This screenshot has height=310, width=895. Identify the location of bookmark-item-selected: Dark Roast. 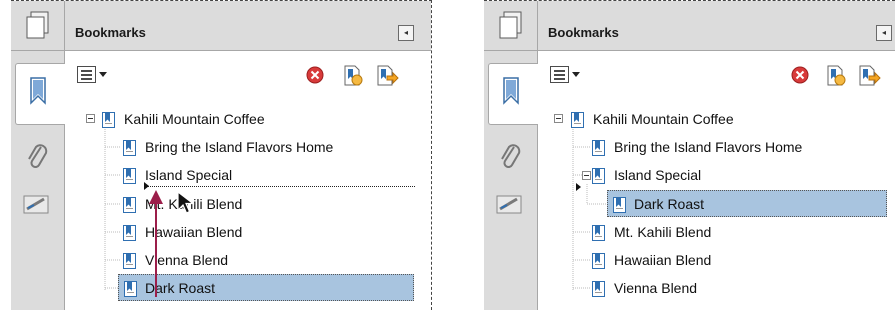
(747, 203).